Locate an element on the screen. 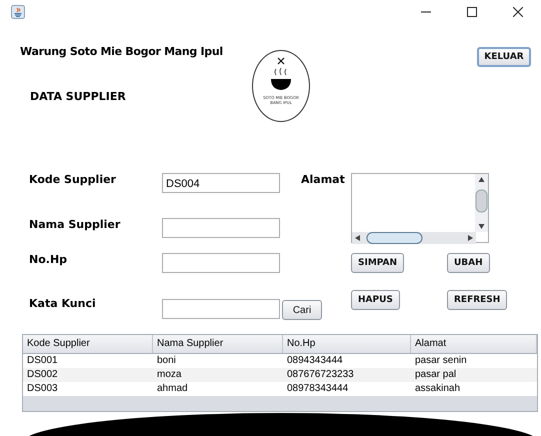 The height and width of the screenshot is (436, 541). save-button: SIMPAN is located at coordinates (377, 263).